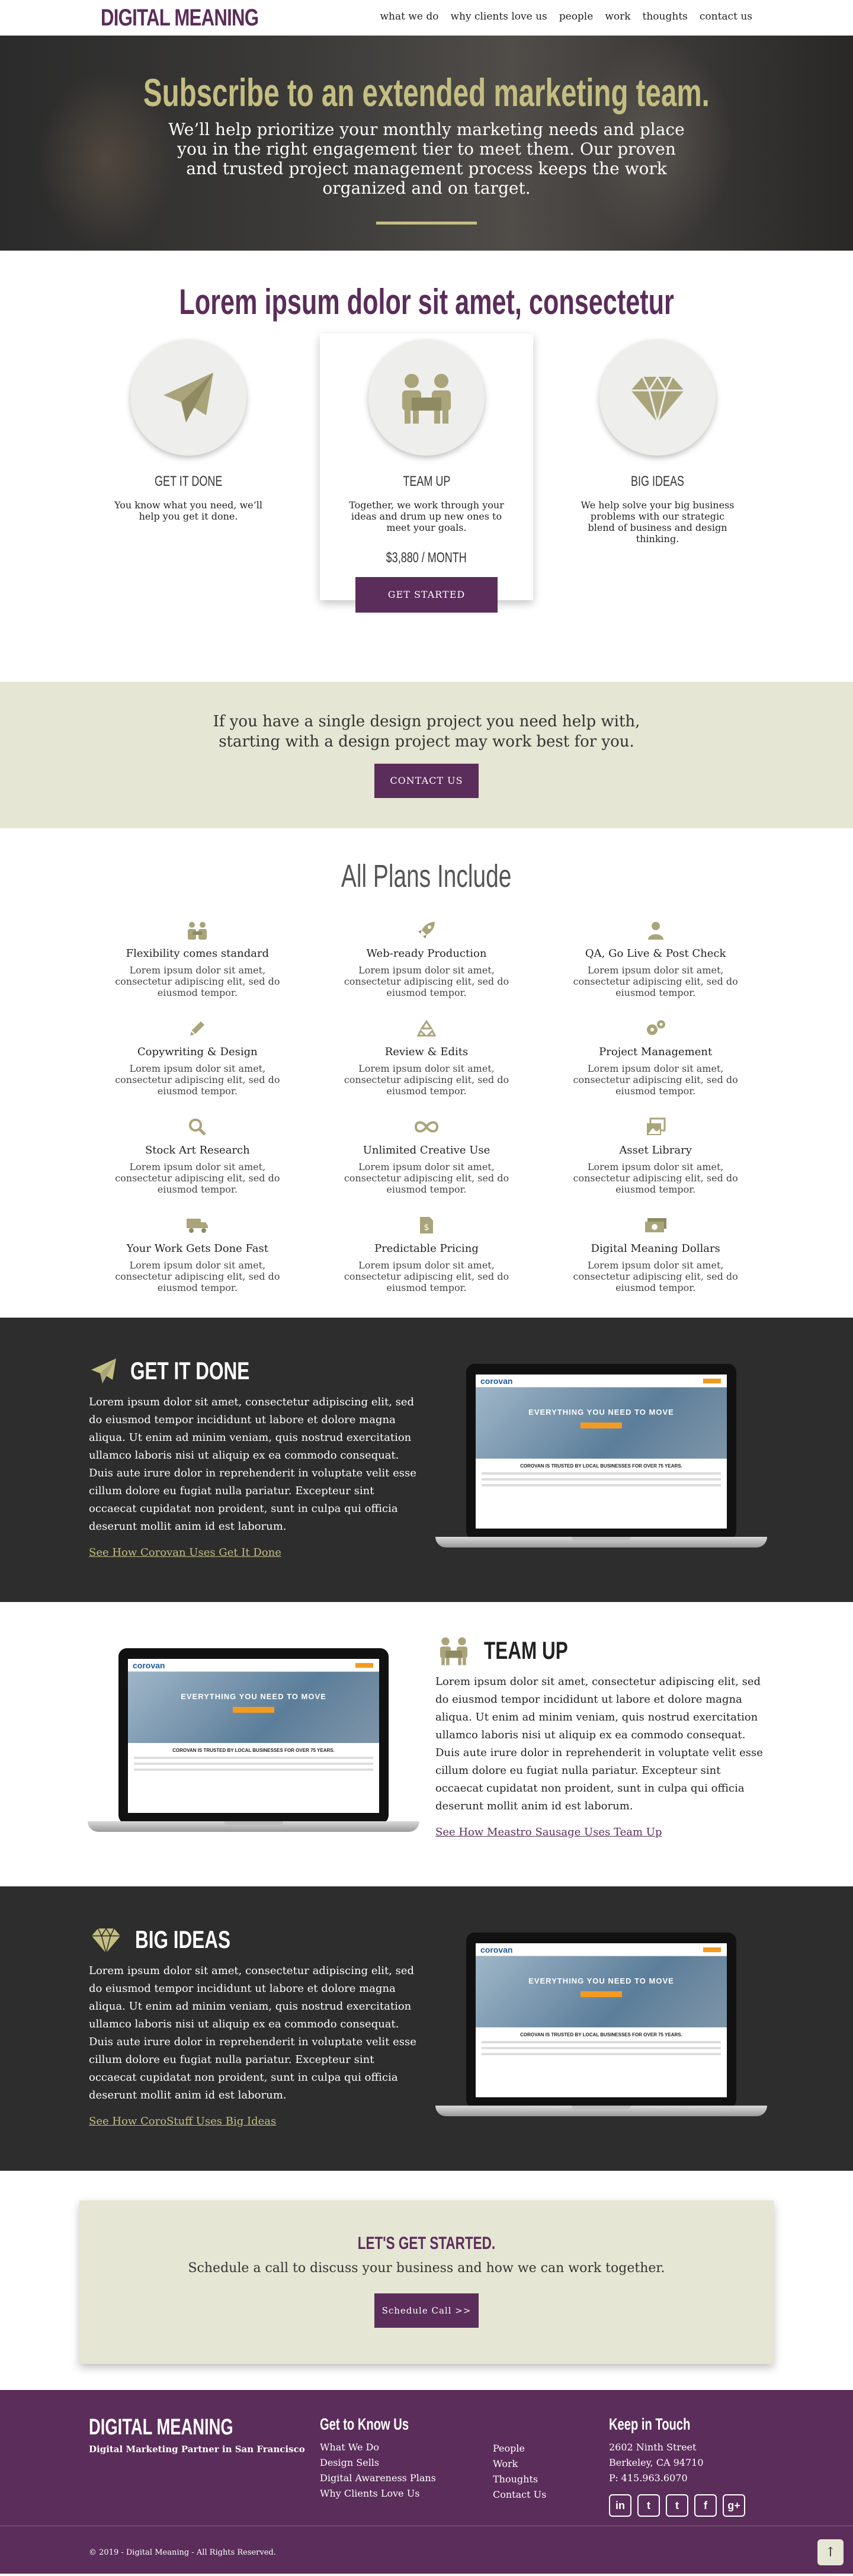 The width and height of the screenshot is (853, 2576). Describe the element at coordinates (601, 1832) in the screenshot. I see `case-study-link: See How Meastro Sausage Uses Team Up` at that location.